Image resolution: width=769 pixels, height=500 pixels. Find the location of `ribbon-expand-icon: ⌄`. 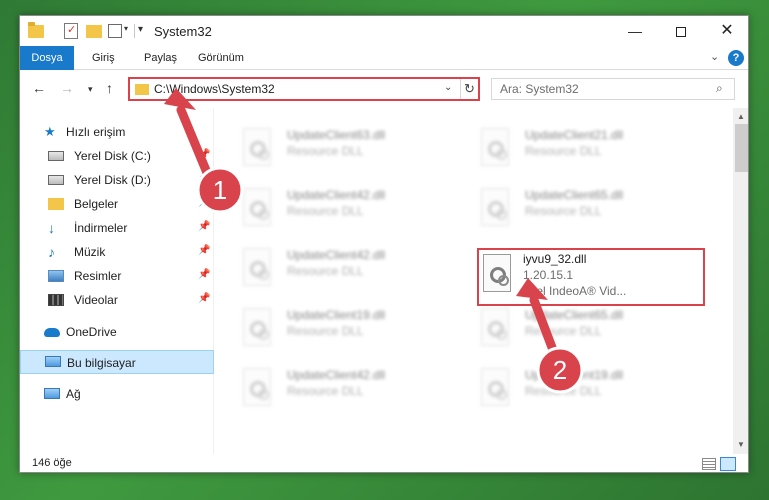

ribbon-expand-icon: ⌄ is located at coordinates (714, 56).